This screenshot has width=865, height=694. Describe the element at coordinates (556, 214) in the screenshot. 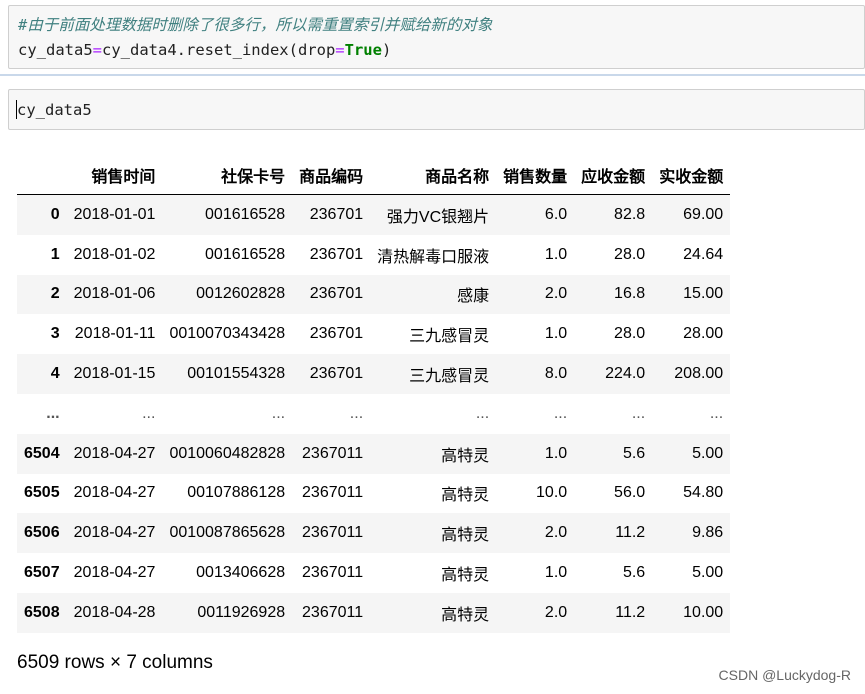

I see `table-cell: 6.0` at that location.